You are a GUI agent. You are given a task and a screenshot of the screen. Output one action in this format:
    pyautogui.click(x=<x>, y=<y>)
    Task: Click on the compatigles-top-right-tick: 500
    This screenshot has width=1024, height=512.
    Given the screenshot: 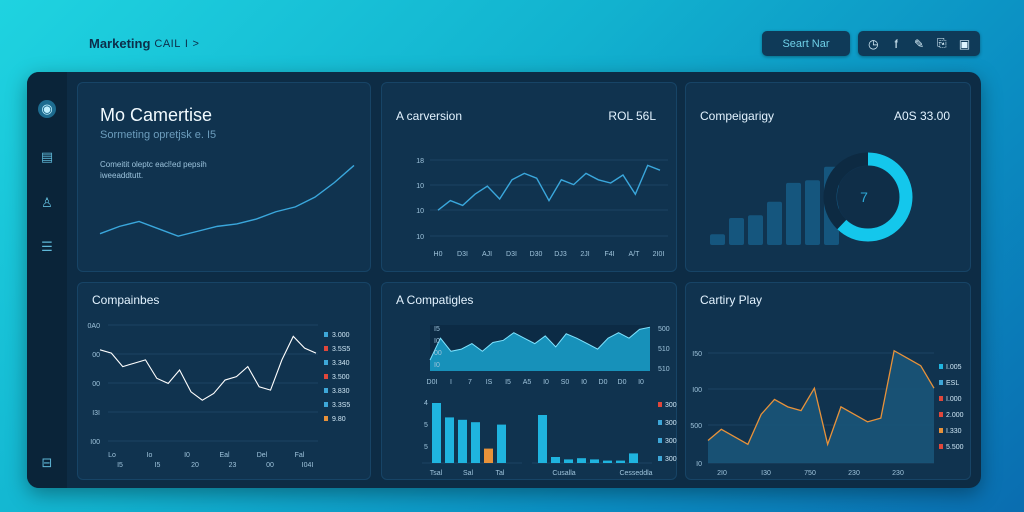 What is the action you would take?
    pyautogui.click(x=664, y=329)
    